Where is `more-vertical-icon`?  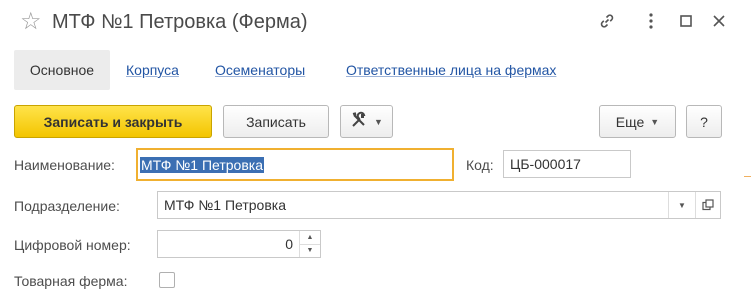
more-vertical-icon is located at coordinates (651, 21).